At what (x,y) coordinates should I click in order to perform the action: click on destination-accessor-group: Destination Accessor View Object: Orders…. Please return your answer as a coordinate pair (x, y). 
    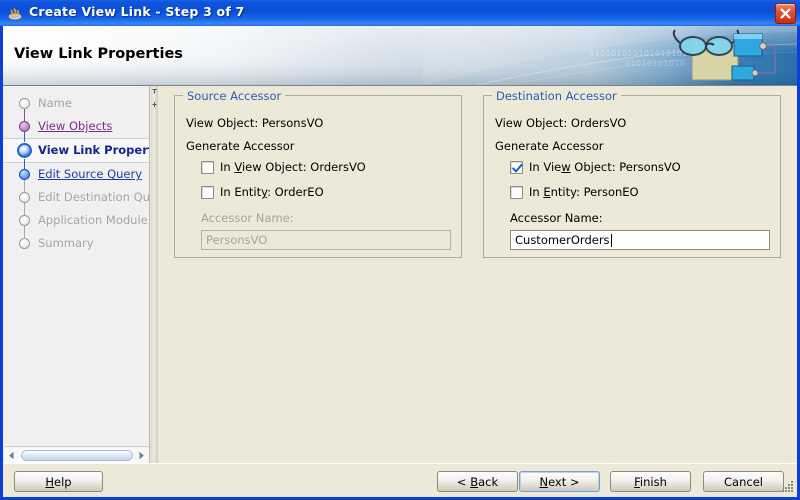
    Looking at the image, I should click on (632, 173).